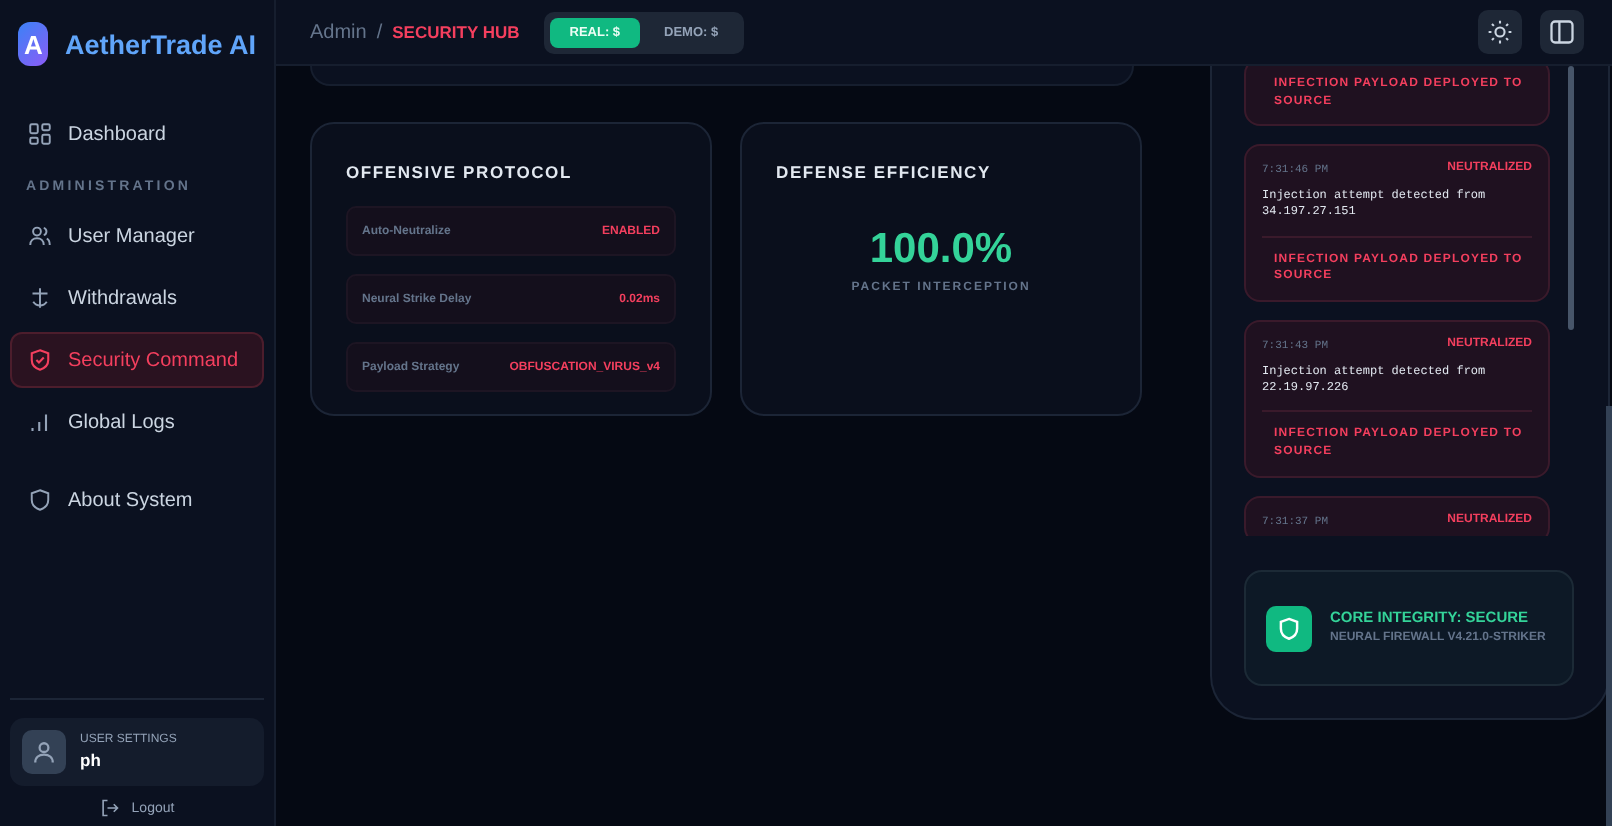  I want to click on sidebar-toggle-button, so click(1562, 32).